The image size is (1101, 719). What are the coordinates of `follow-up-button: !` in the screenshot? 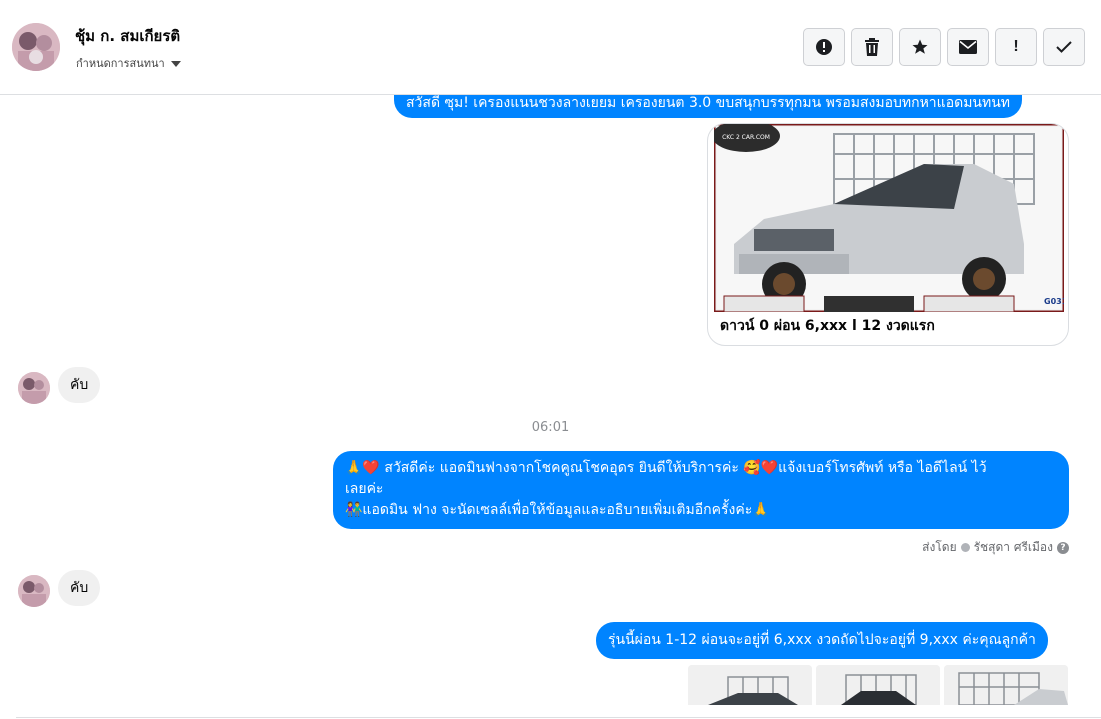 It's located at (1016, 47).